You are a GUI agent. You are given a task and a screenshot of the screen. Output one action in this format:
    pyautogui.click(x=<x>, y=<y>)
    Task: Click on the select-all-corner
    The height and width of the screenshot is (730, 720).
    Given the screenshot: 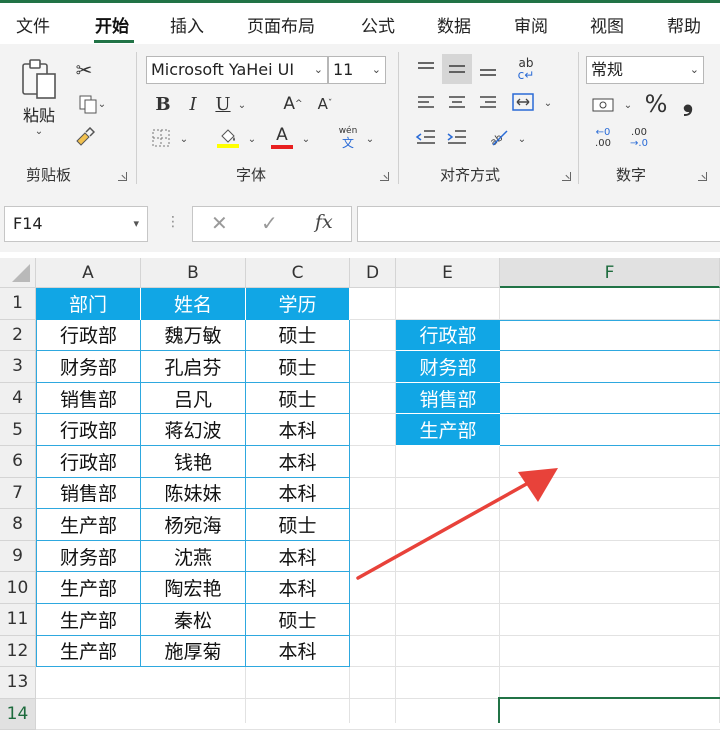 What is the action you would take?
    pyautogui.click(x=18, y=273)
    